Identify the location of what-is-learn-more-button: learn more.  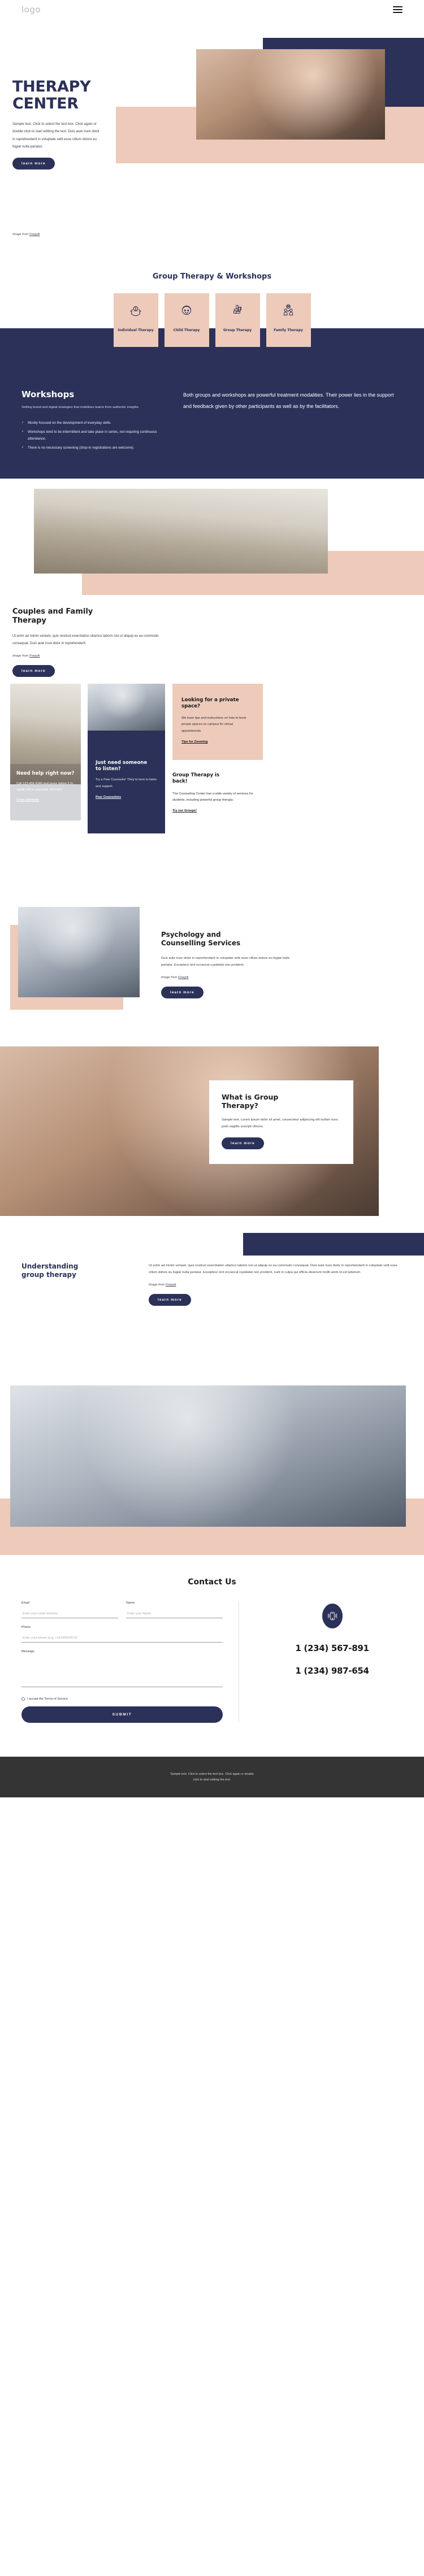
(243, 1143).